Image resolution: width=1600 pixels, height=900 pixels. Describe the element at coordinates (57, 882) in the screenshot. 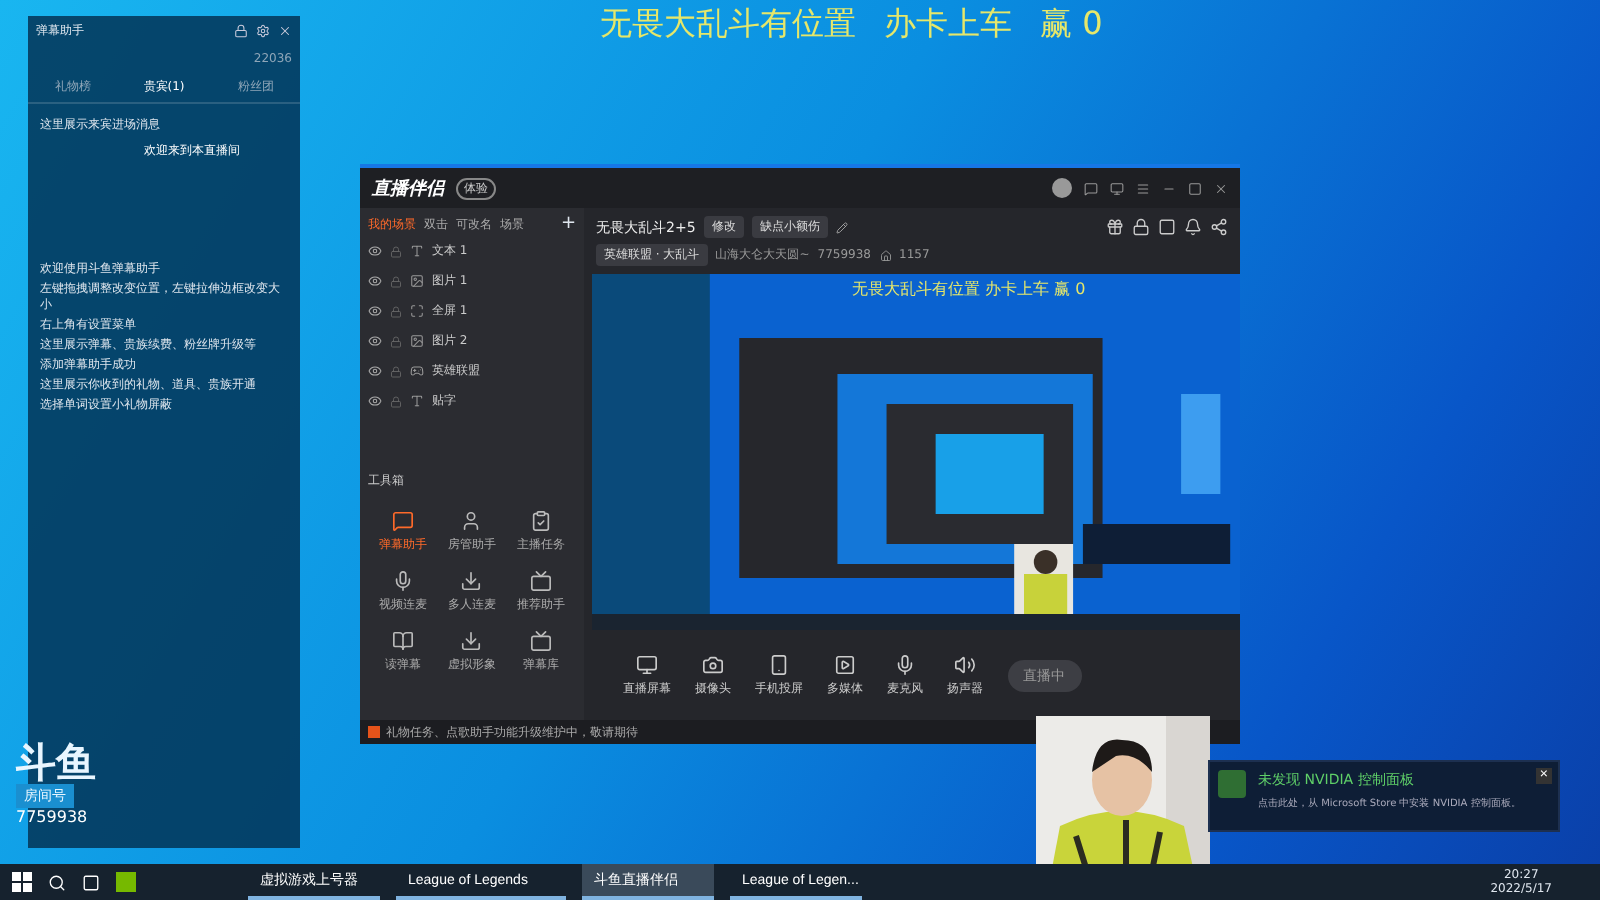

I see `search-icon` at that location.